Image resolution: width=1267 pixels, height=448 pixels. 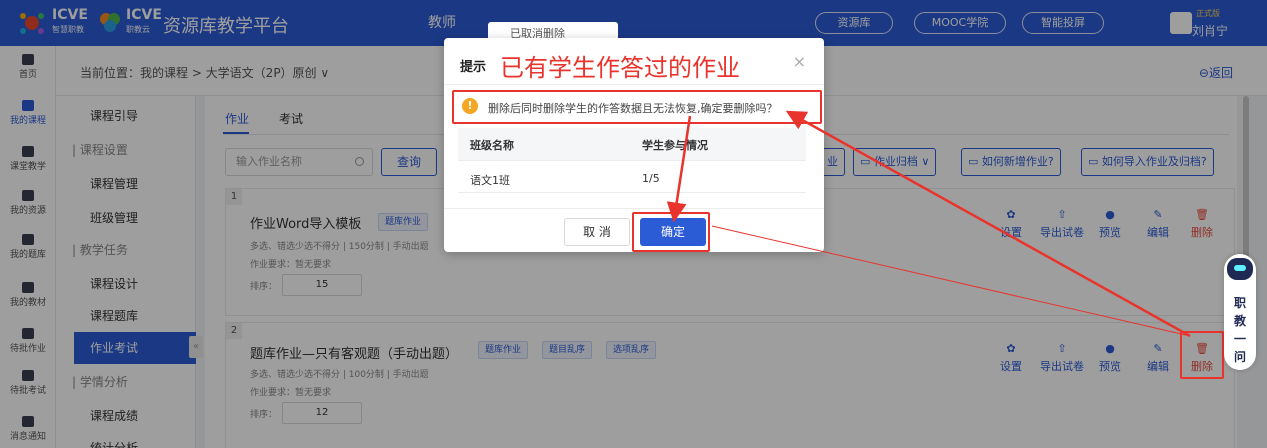 What do you see at coordinates (1239, 357) in the screenshot?
I see `assistant-char: 问` at bounding box center [1239, 357].